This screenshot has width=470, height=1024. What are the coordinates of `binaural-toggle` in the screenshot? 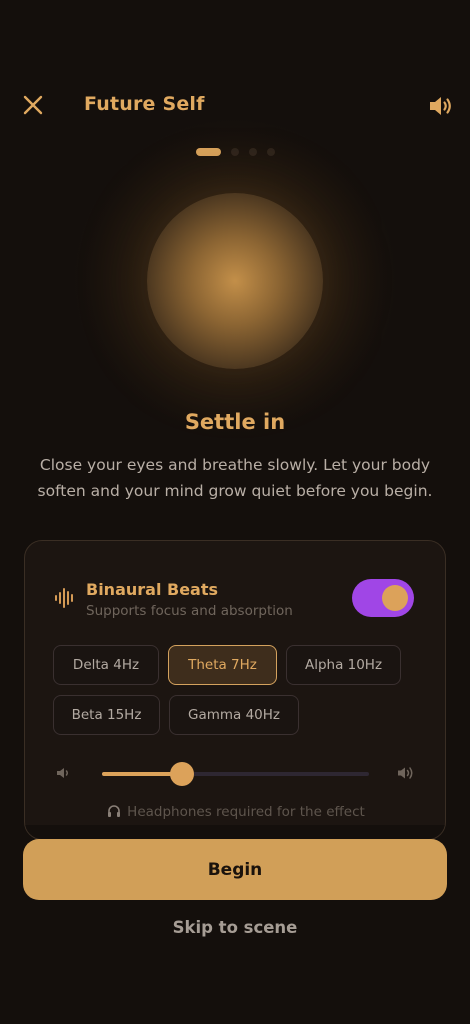 It's located at (383, 598).